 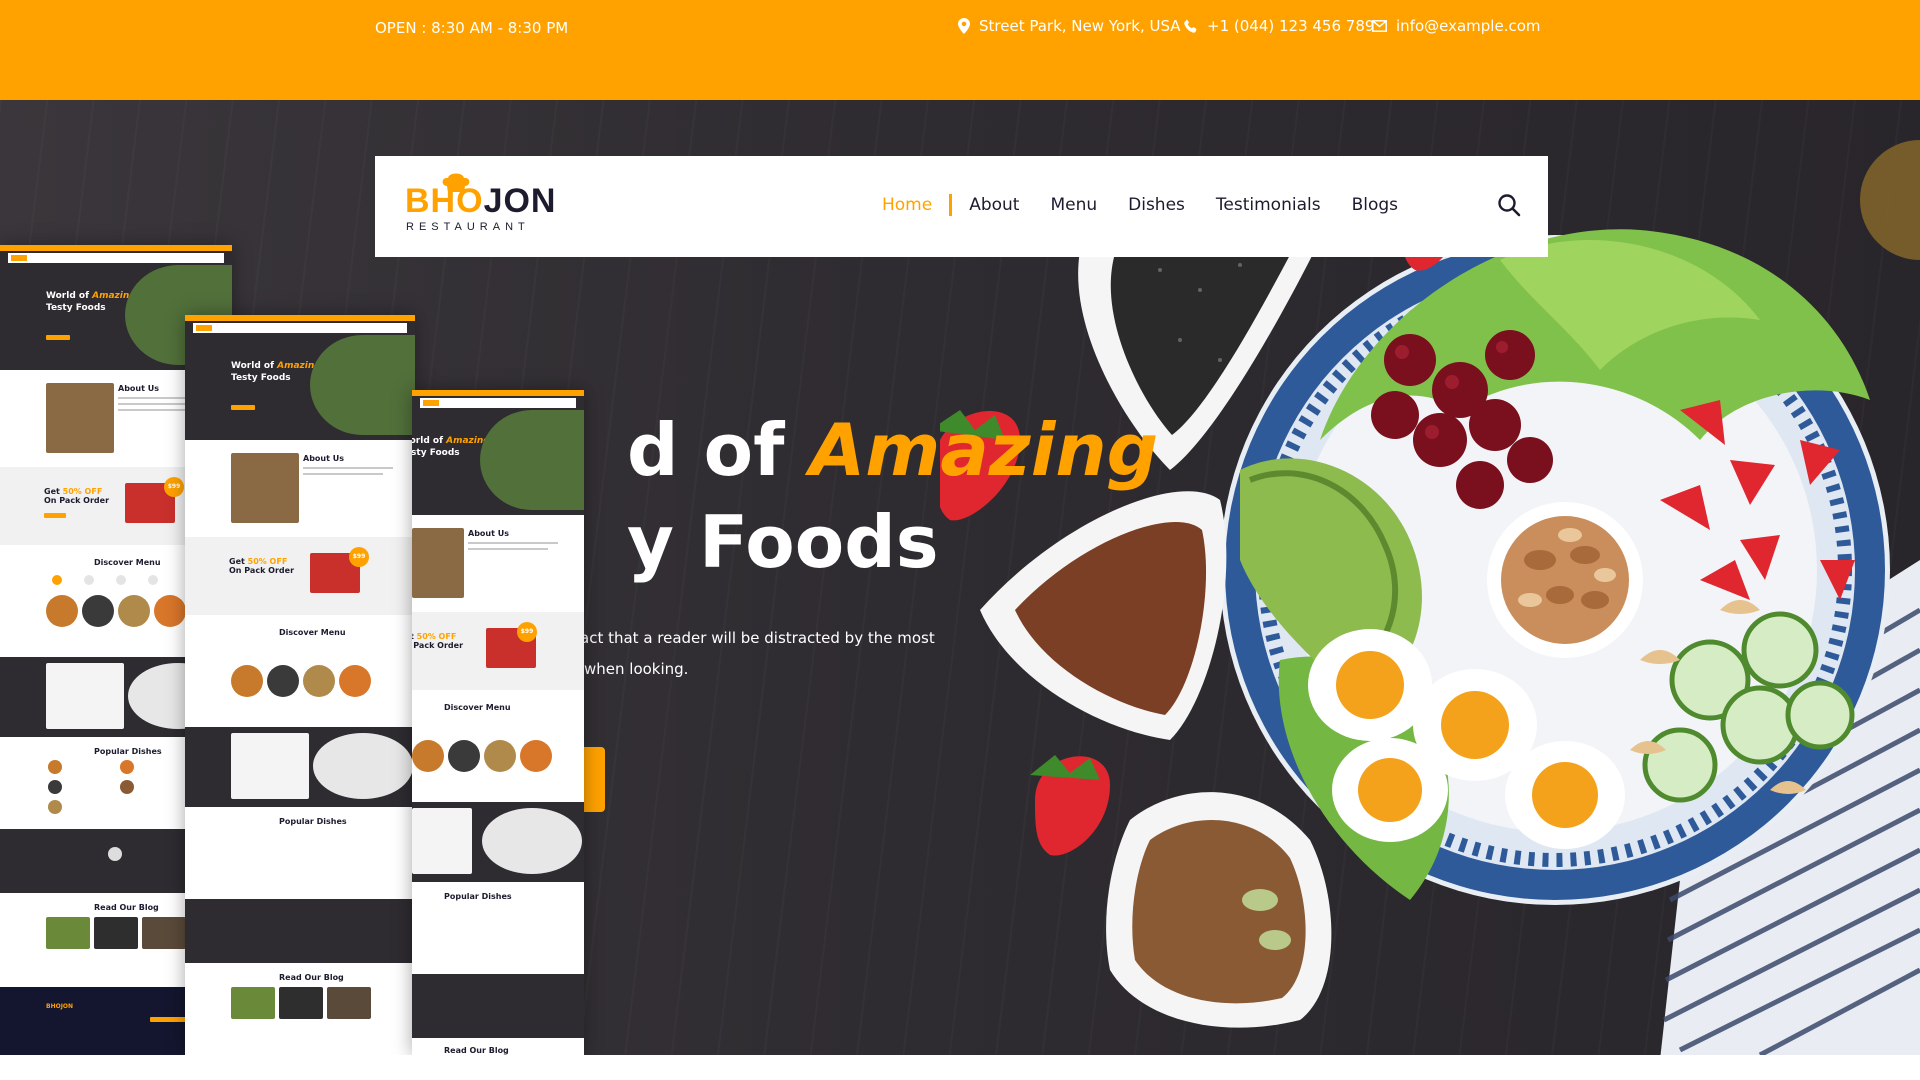 What do you see at coordinates (1080, 26) in the screenshot?
I see `address-text: Street Park, New York, USA` at bounding box center [1080, 26].